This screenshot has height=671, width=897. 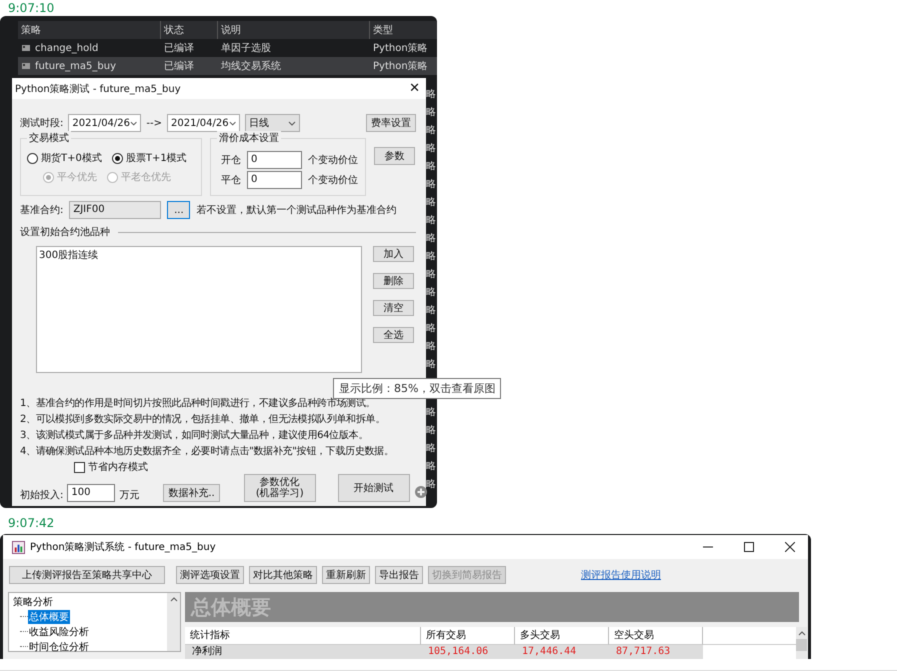 I want to click on strategy-row: change_hold 已编译 单因子选股 Python策略, so click(x=227, y=48).